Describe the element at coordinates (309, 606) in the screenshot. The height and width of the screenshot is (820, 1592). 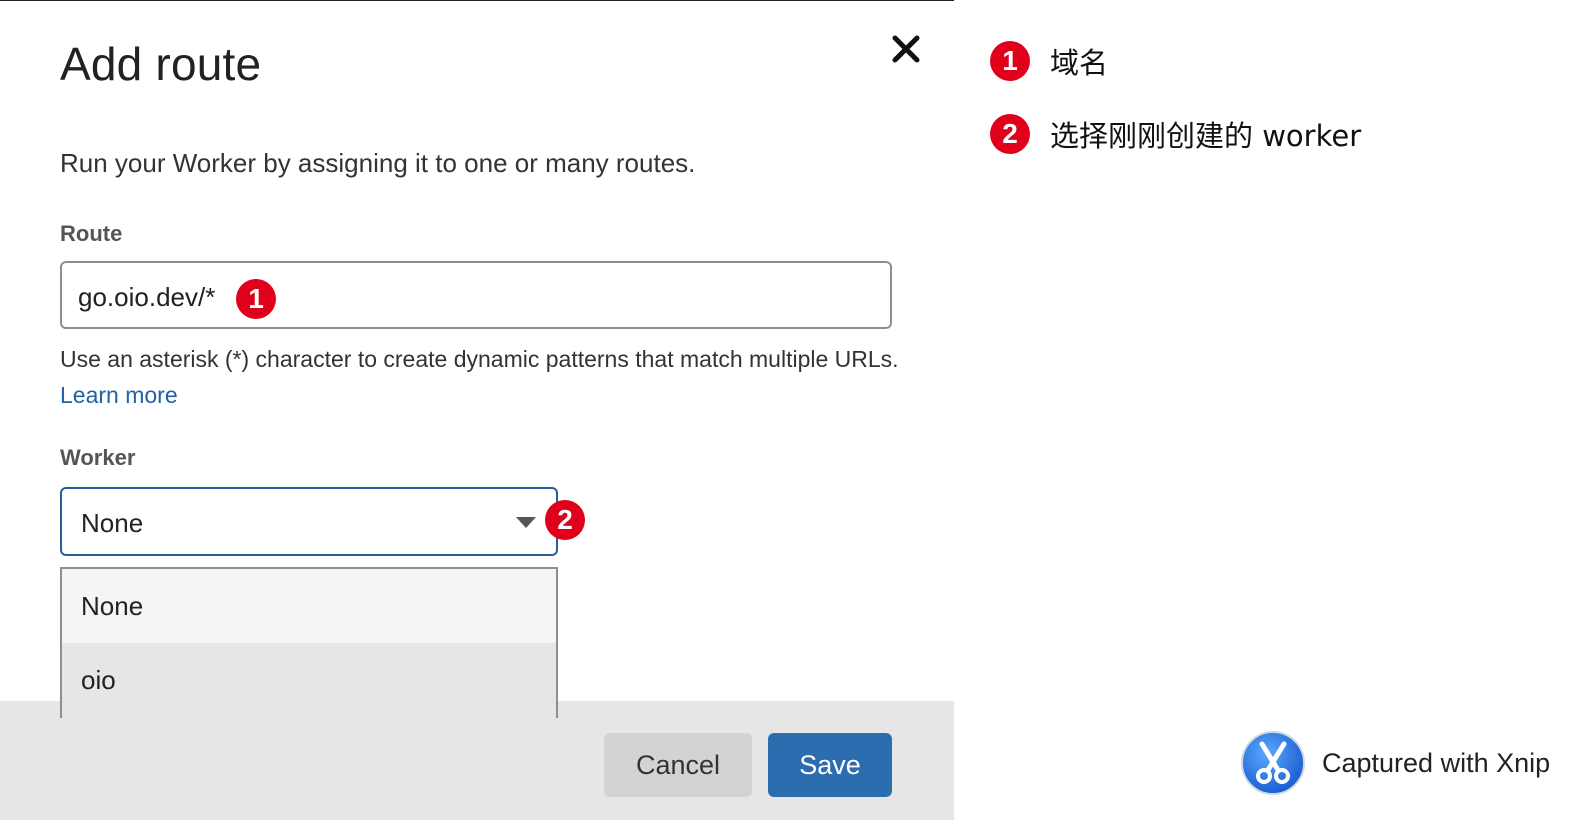
I see `dropdown-option-none: None` at that location.